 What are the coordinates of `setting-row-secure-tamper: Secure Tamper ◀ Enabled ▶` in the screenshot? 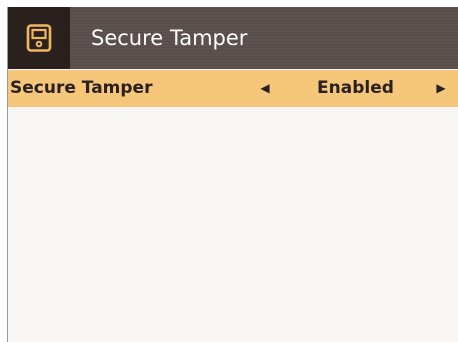 It's located at (233, 88).